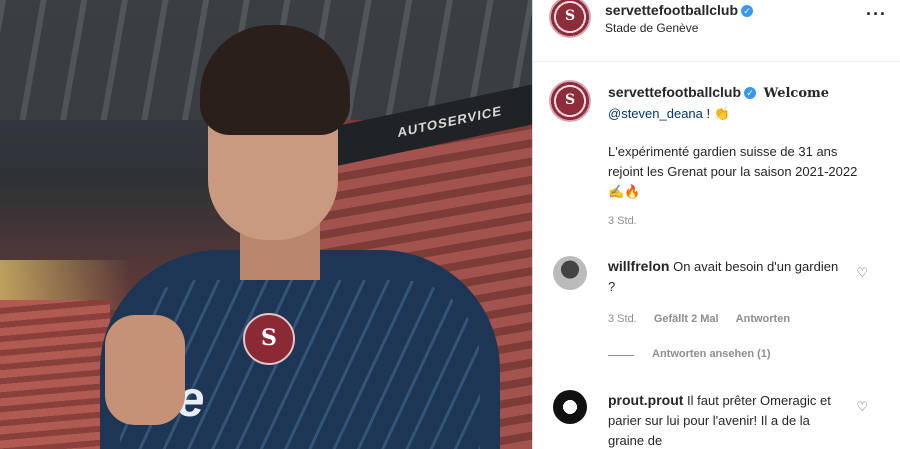 This screenshot has width=900, height=449. Describe the element at coordinates (638, 266) in the screenshot. I see `comment-username: willfrelon` at that location.